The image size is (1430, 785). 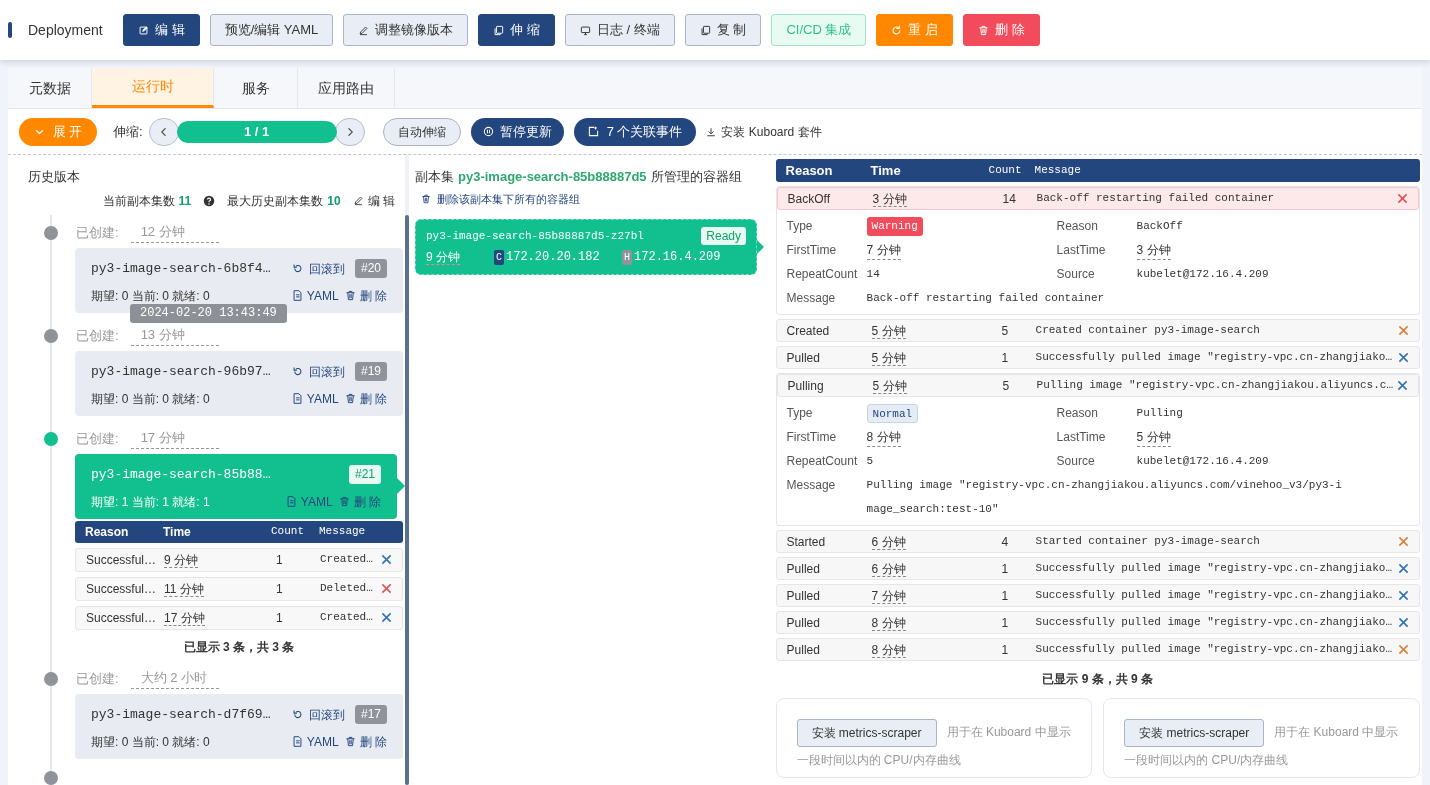 I want to click on toolbar-button: 调整镜像版本, so click(x=406, y=30).